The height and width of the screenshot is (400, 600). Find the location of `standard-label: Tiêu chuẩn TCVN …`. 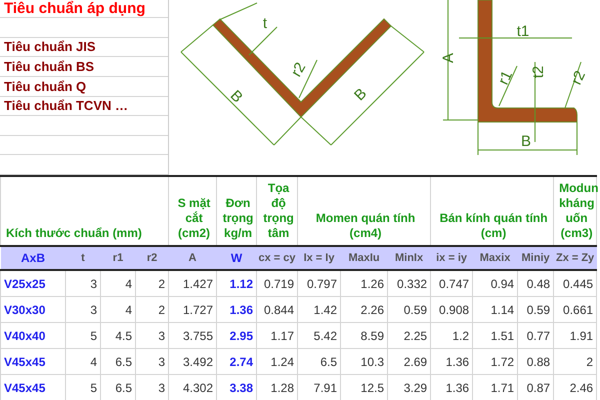

standard-label: Tiêu chuẩn TCVN … is located at coordinates (66, 106).